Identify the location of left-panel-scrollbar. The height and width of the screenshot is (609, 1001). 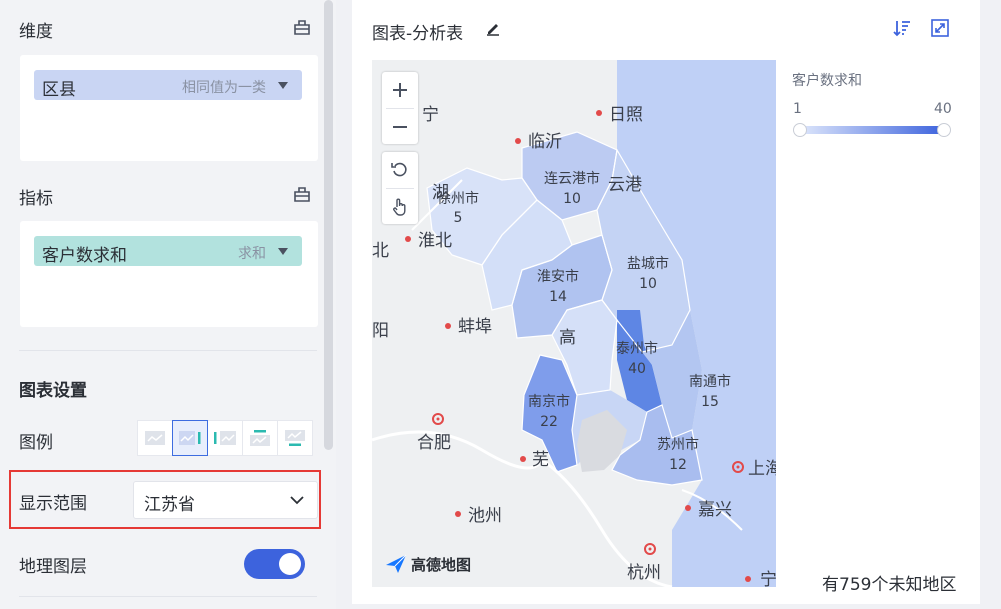
(328, 225).